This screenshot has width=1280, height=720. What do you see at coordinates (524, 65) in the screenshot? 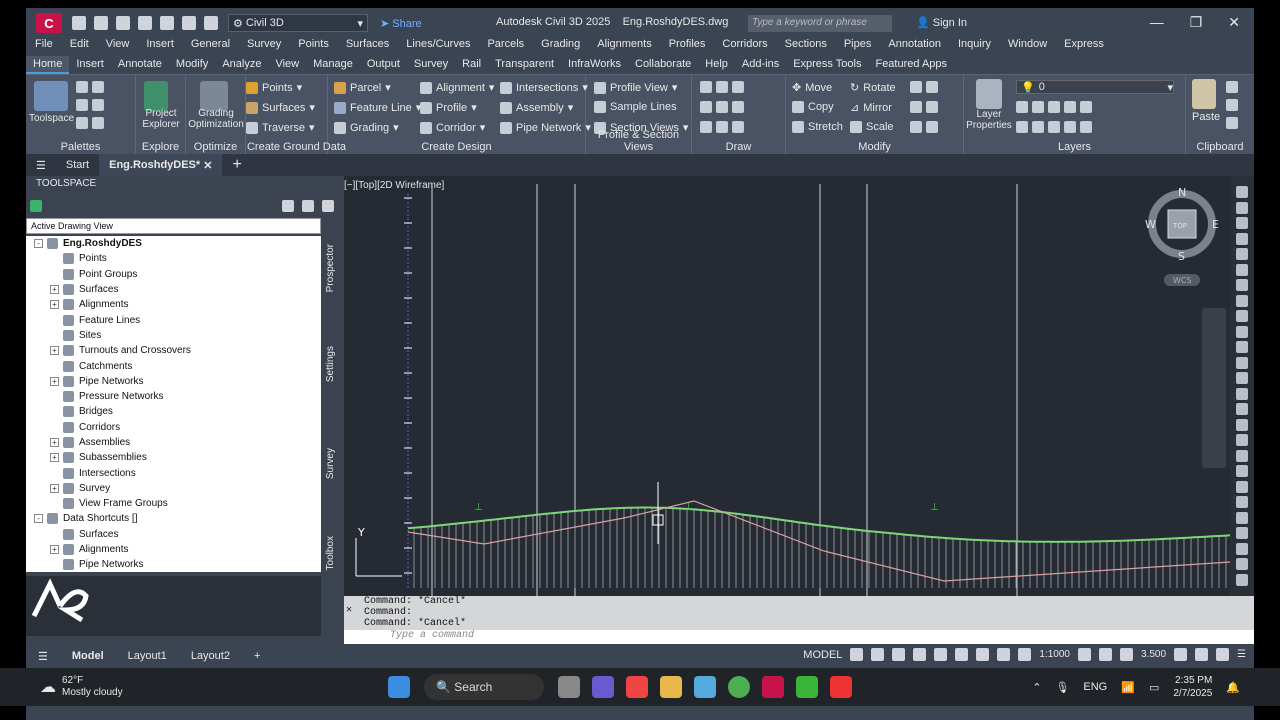
I see `tab-transparent: Transparent` at bounding box center [524, 65].